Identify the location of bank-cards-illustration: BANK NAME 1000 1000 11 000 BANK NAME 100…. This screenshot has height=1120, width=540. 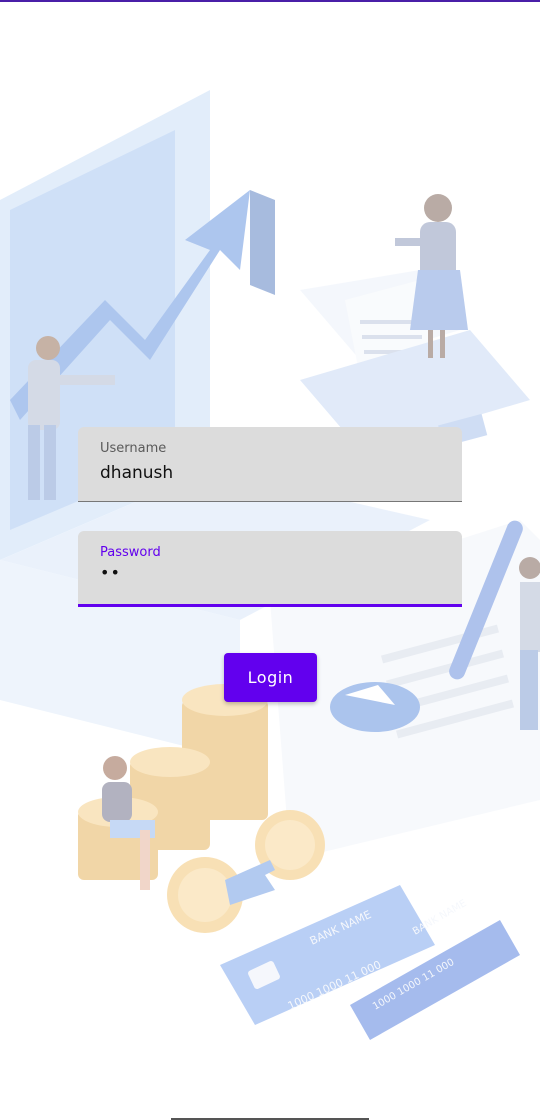
(370, 962).